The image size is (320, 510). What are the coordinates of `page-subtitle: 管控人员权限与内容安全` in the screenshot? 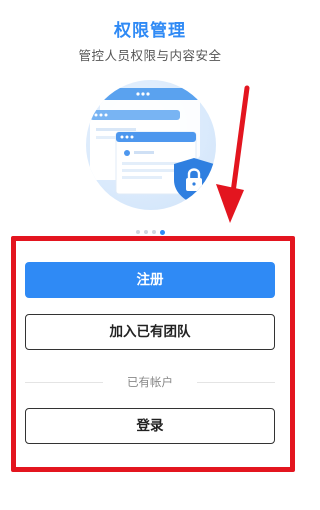 It's located at (150, 55).